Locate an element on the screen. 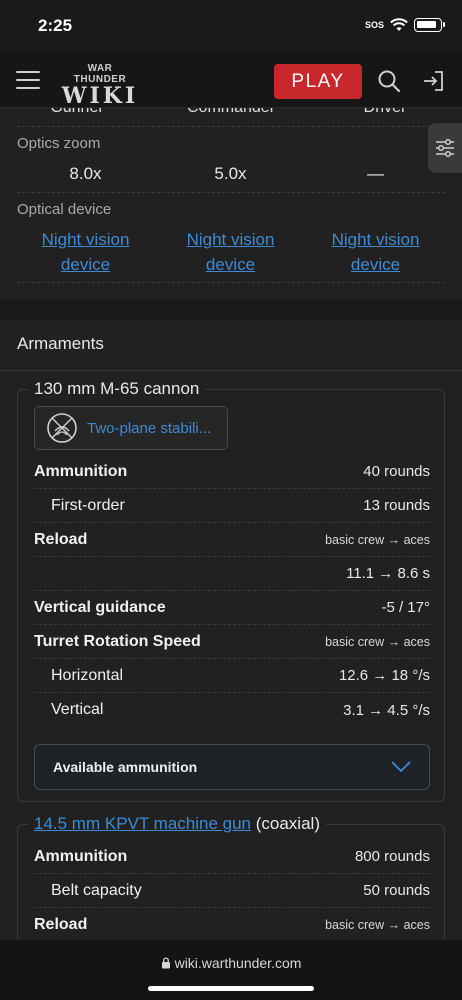 The image size is (462, 1000). stat-value: 800 rounds is located at coordinates (392, 856).